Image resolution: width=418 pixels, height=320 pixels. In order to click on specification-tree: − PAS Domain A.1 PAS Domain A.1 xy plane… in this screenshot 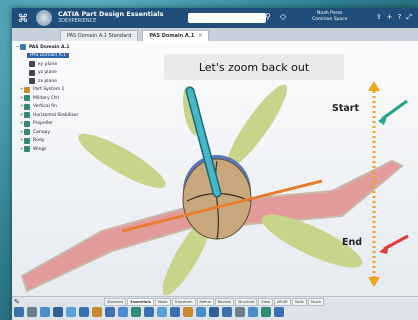, I will do `click(60, 98)`.